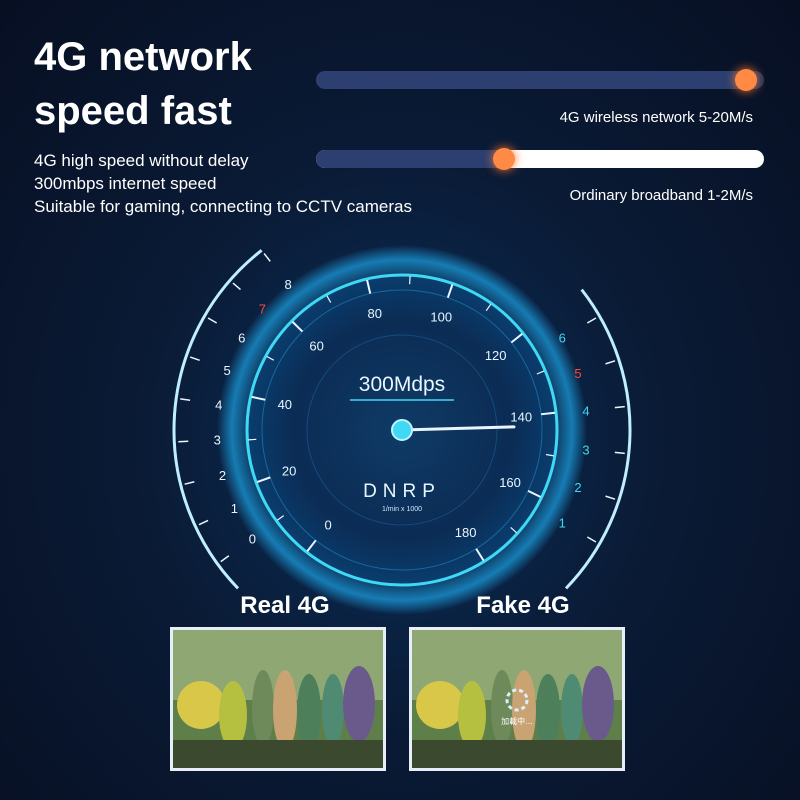 The height and width of the screenshot is (800, 800). What do you see at coordinates (402, 491) in the screenshot?
I see `gauge-brand: DNRP` at bounding box center [402, 491].